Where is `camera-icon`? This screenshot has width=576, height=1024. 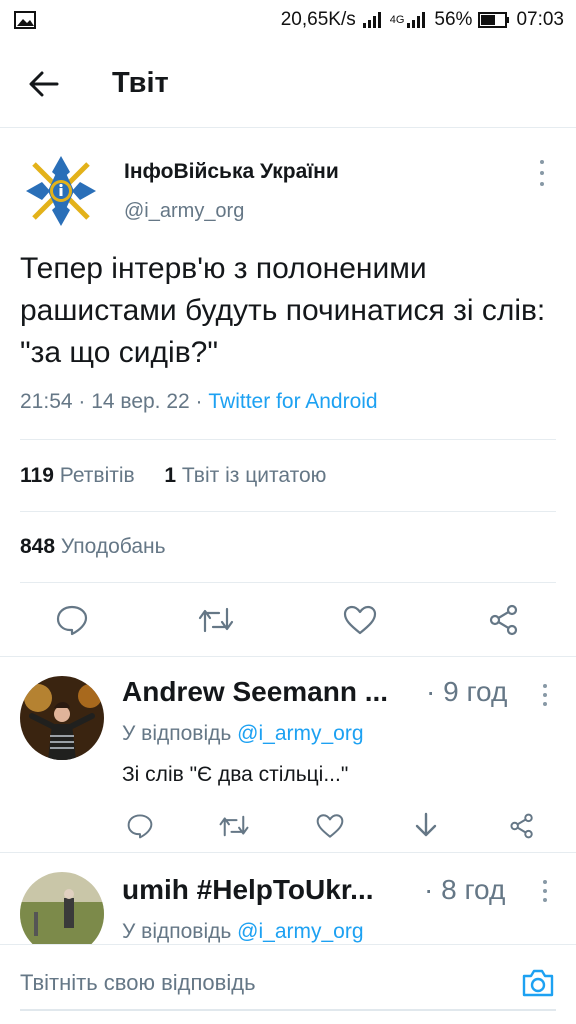 camera-icon is located at coordinates (538, 983).